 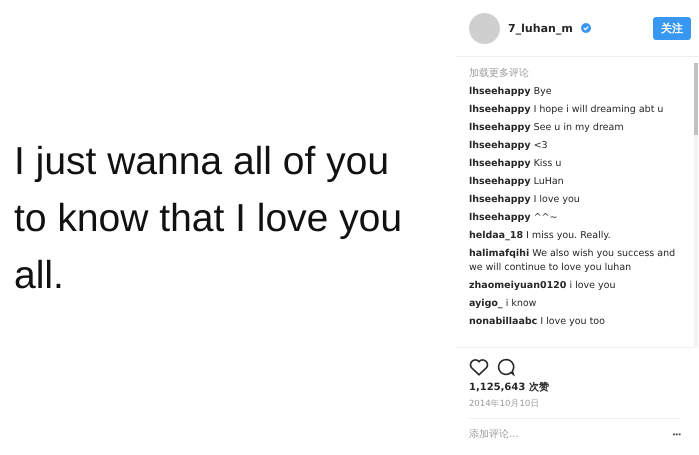 What do you see at coordinates (513, 218) in the screenshot?
I see `comment: lhseehappy ^^~` at bounding box center [513, 218].